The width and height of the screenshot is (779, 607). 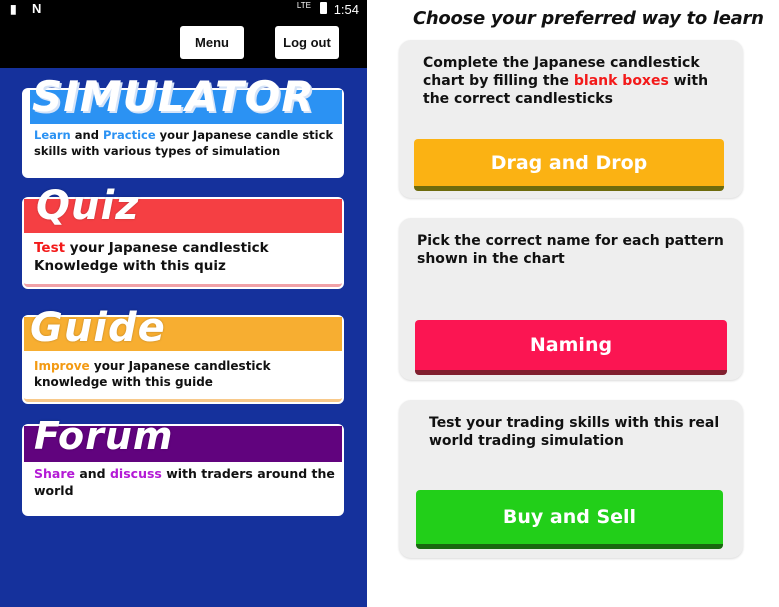 What do you see at coordinates (50, 248) in the screenshot?
I see `test-highlight: Test` at bounding box center [50, 248].